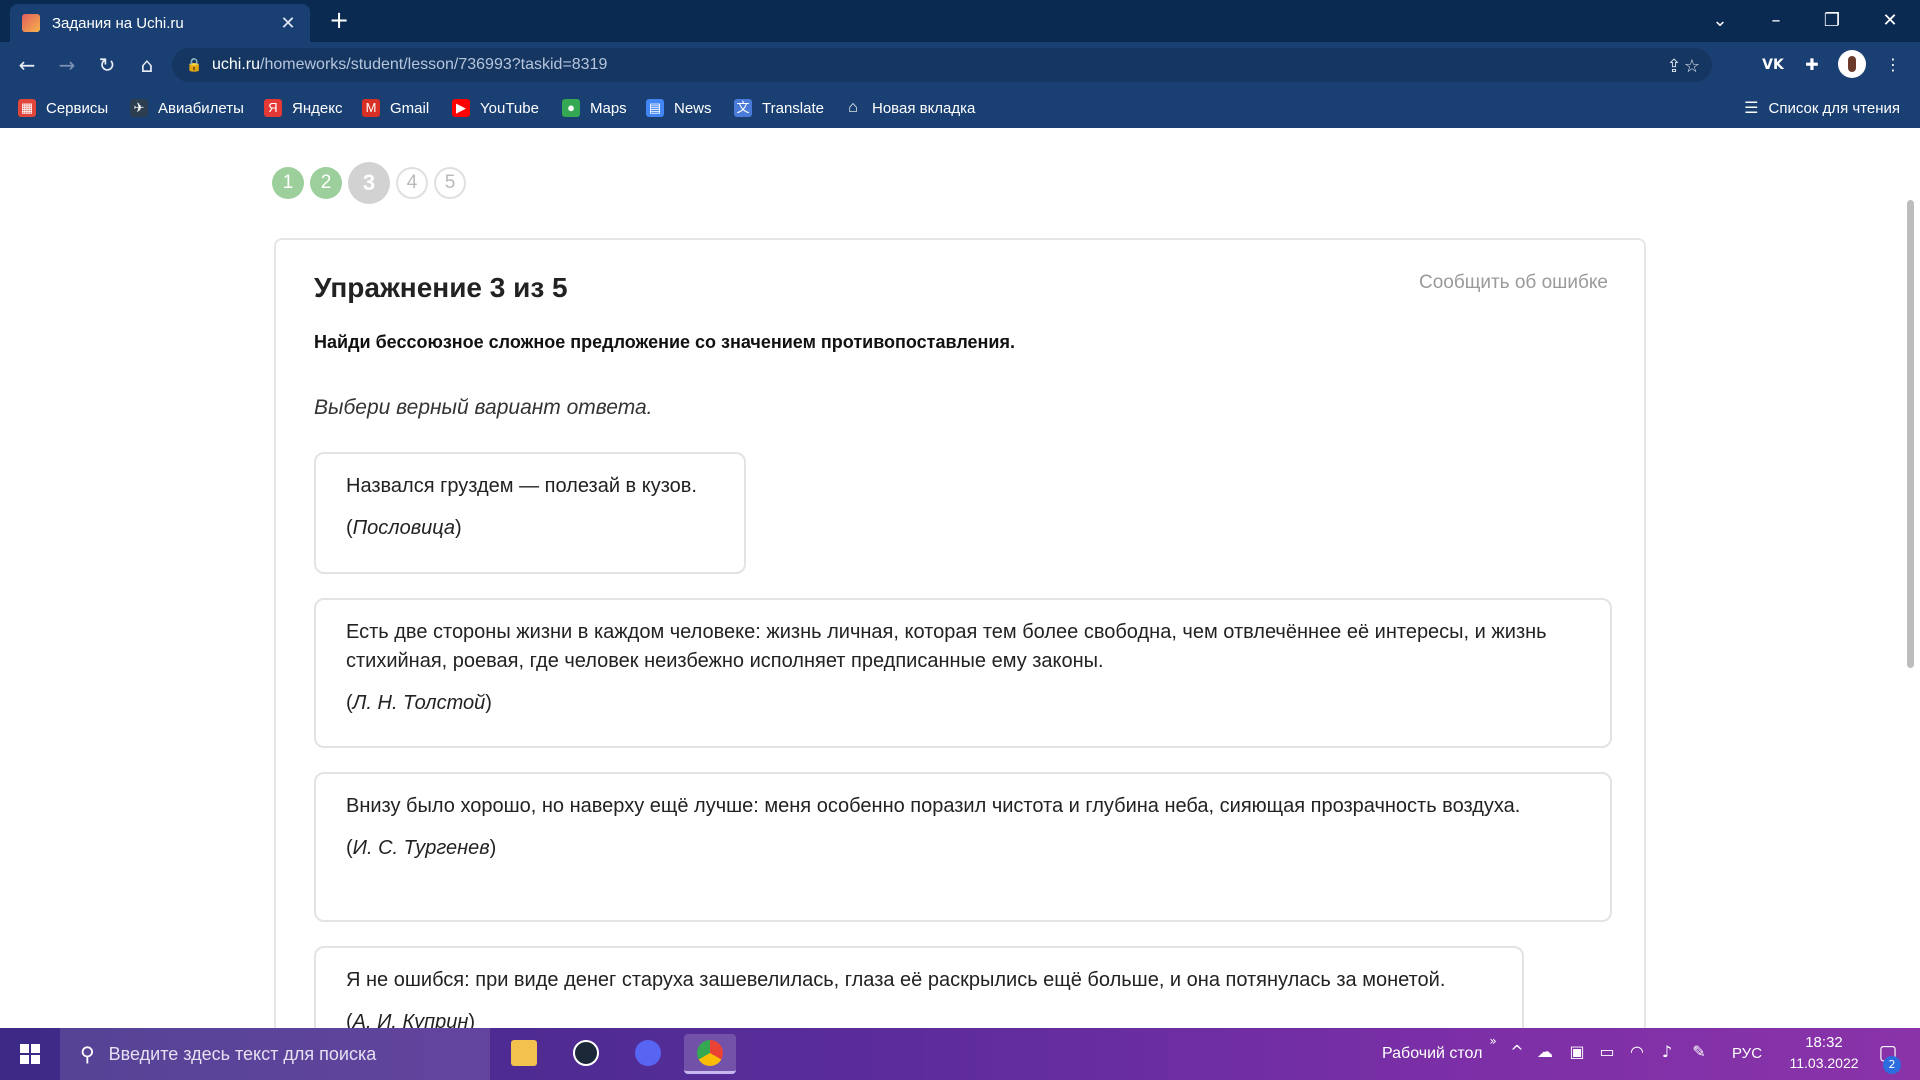 This screenshot has height=1080, width=1920. What do you see at coordinates (608, 108) in the screenshot?
I see `bookmark-label: Maps` at bounding box center [608, 108].